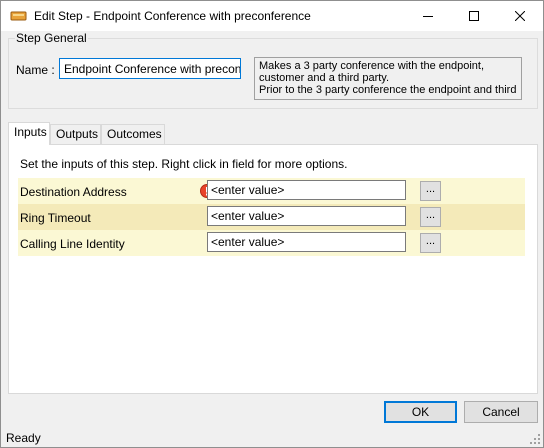 This screenshot has width=544, height=448. Describe the element at coordinates (324, 78) in the screenshot. I see `description-line: customer and a third party.` at that location.